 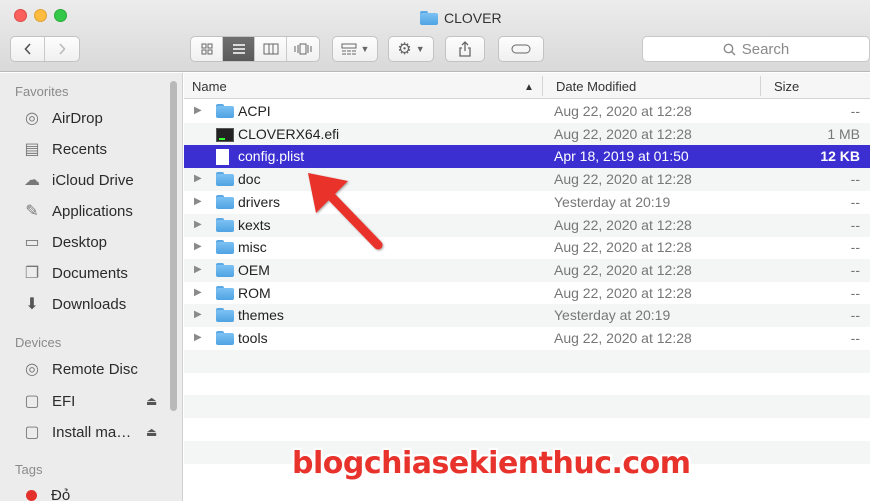 I want to click on sidebar-item-efi: ▢ EFI, so click(x=48, y=401).